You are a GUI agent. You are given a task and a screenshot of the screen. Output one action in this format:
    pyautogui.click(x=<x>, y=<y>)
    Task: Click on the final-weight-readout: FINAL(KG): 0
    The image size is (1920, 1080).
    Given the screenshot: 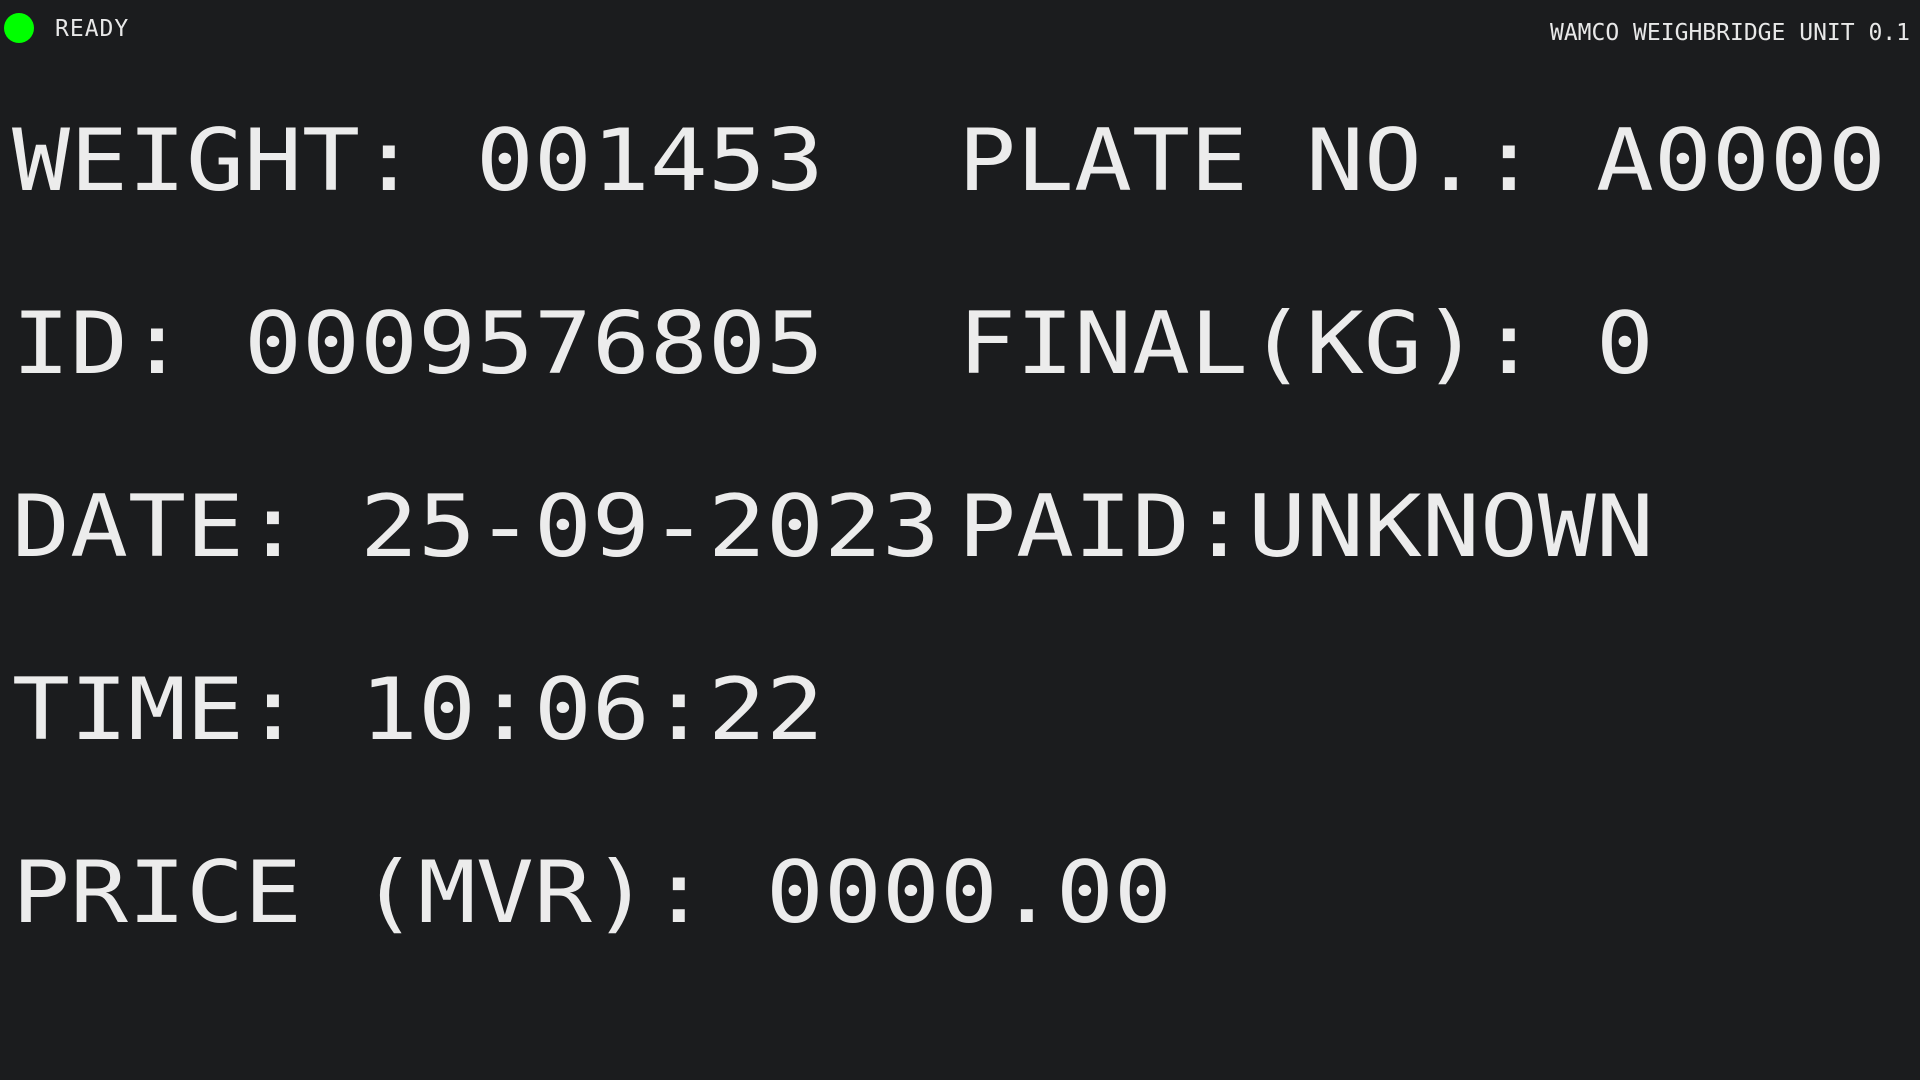 What is the action you would take?
    pyautogui.click(x=1306, y=344)
    